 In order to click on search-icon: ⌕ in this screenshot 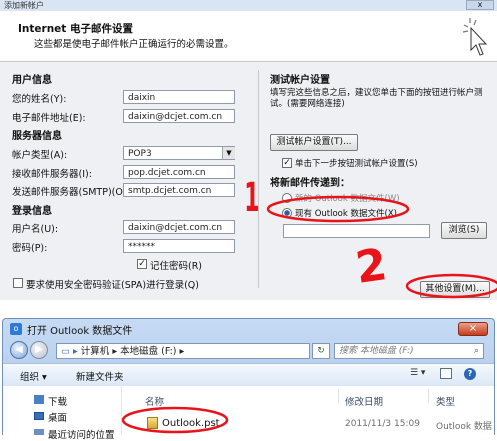, I will do `click(476, 351)`.